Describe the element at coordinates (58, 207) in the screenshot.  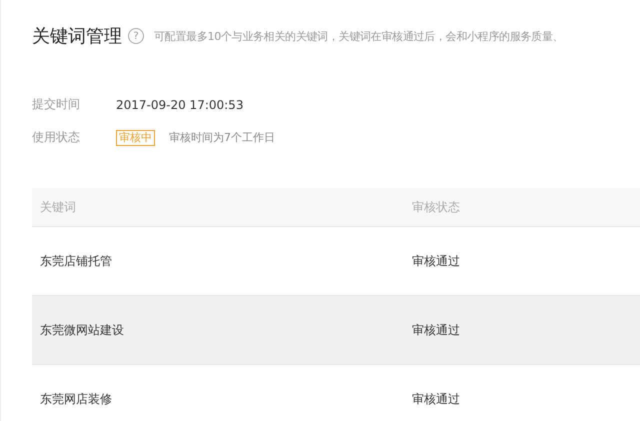
I see `column-header: 关键词` at that location.